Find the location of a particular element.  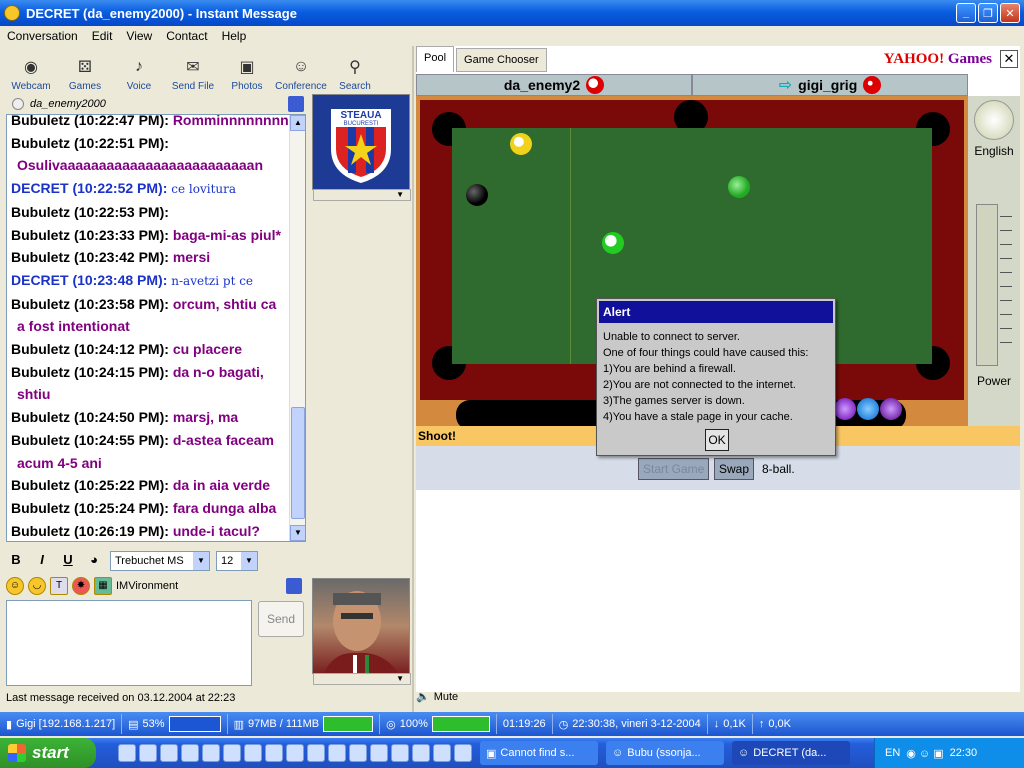

power-meter is located at coordinates (987, 285).